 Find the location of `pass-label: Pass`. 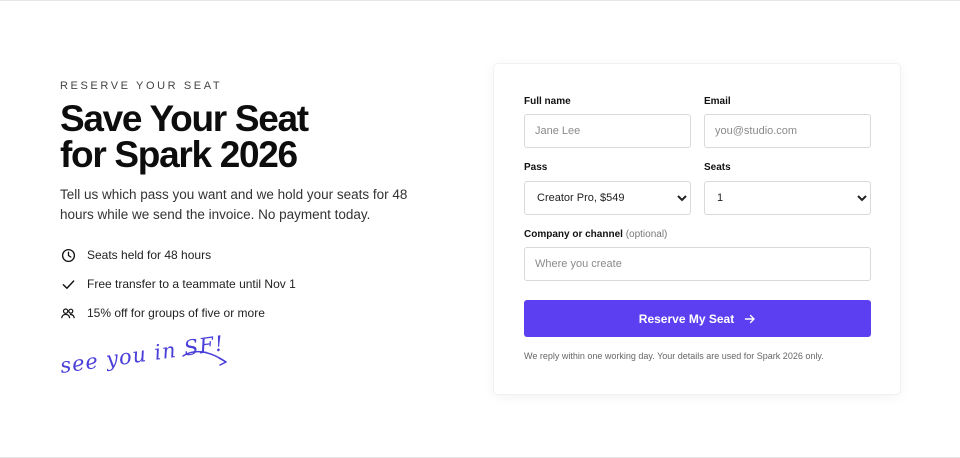

pass-label: Pass is located at coordinates (536, 167).